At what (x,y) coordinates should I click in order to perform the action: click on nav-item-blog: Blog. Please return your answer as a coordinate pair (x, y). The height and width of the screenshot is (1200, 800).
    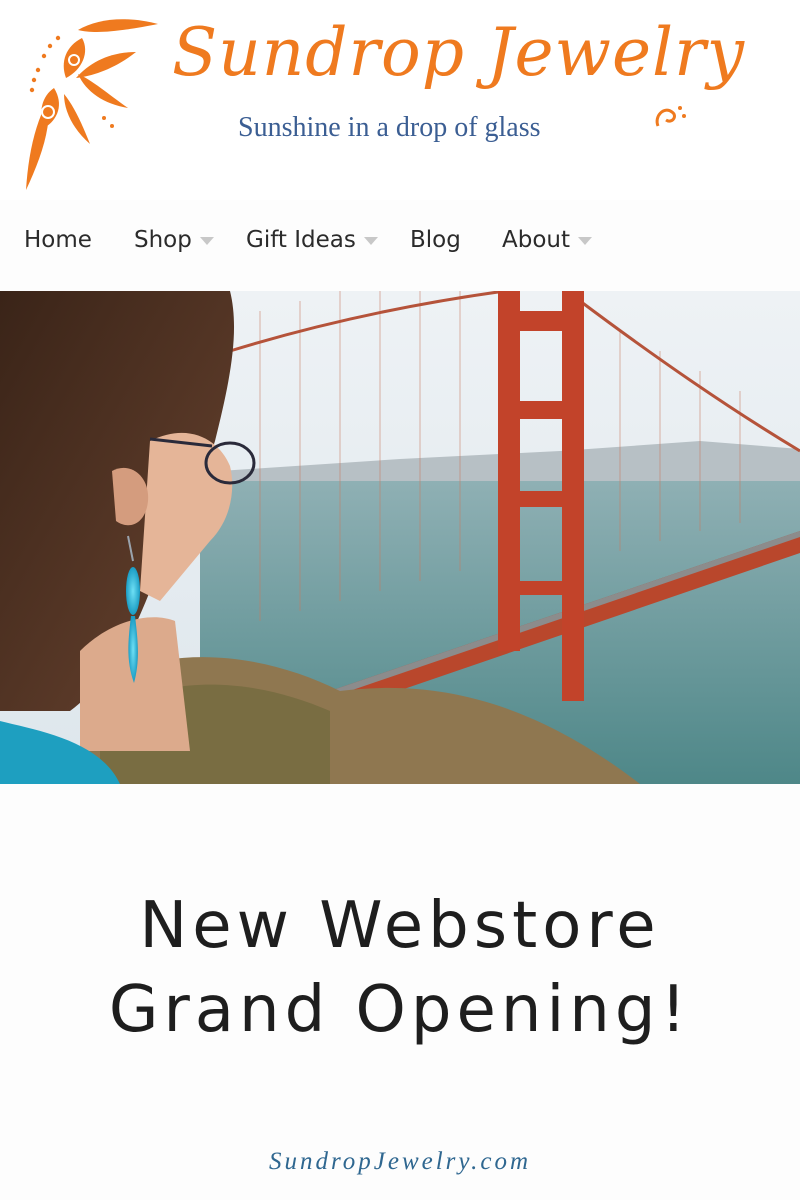
    Looking at the image, I should click on (435, 240).